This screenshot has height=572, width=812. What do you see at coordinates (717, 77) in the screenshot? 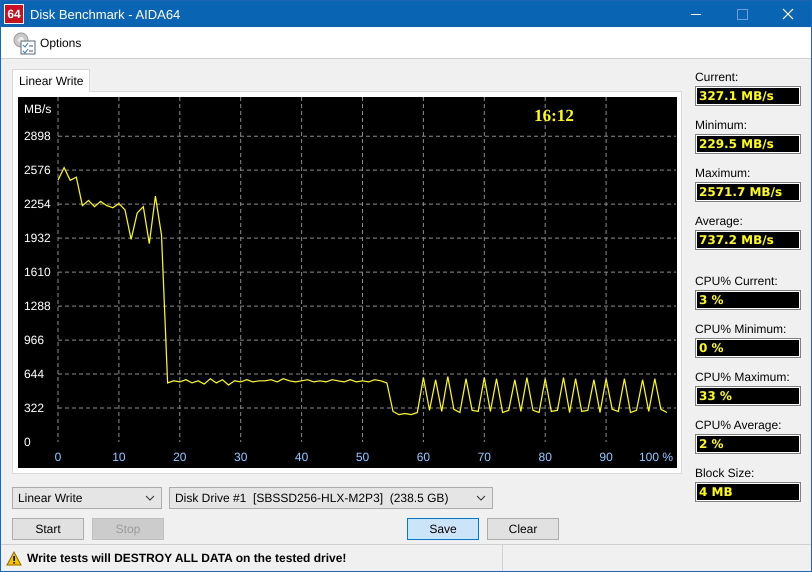
I see `stat-label: Current:` at bounding box center [717, 77].